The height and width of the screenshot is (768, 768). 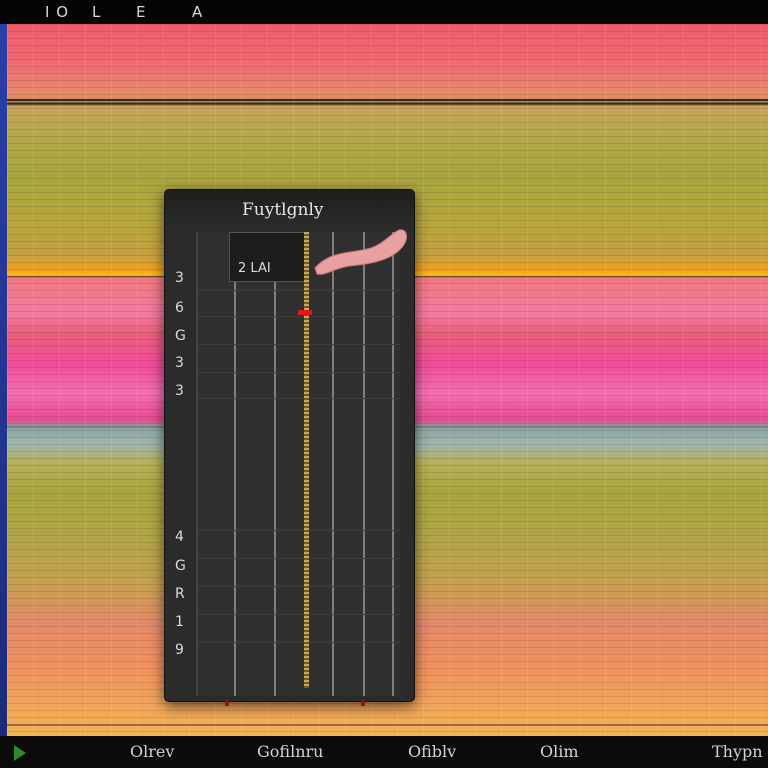 I want to click on drag-handle-icon, so click(x=361, y=250).